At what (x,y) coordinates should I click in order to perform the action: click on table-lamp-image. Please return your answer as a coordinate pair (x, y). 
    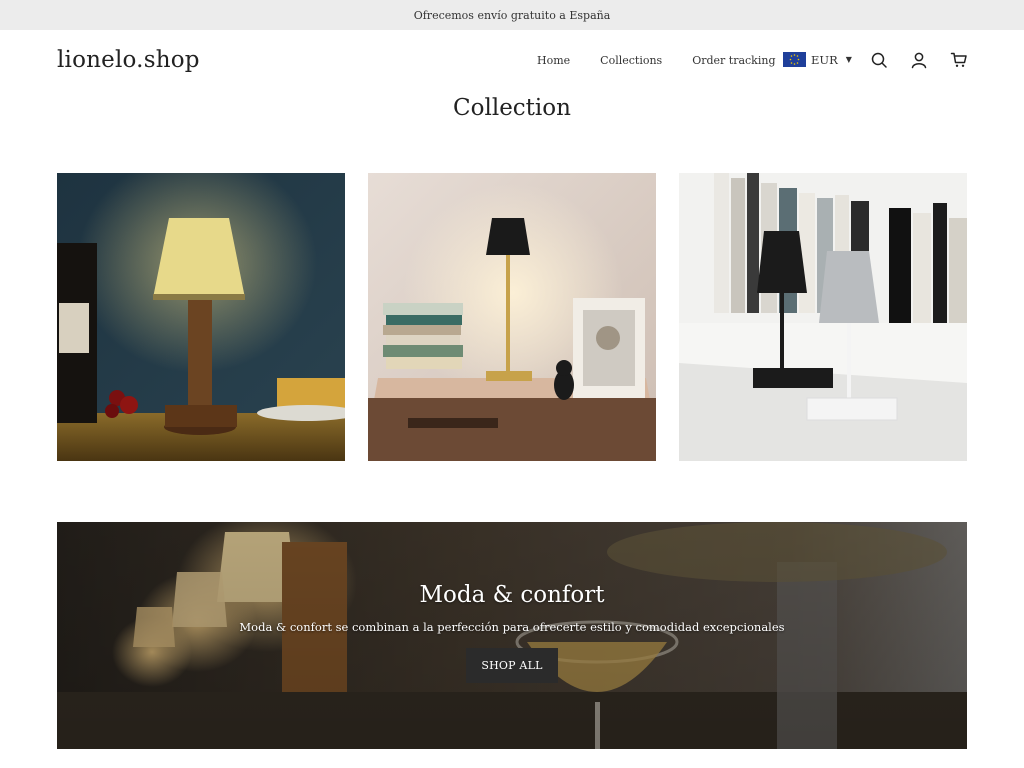
    Looking at the image, I should click on (201, 317).